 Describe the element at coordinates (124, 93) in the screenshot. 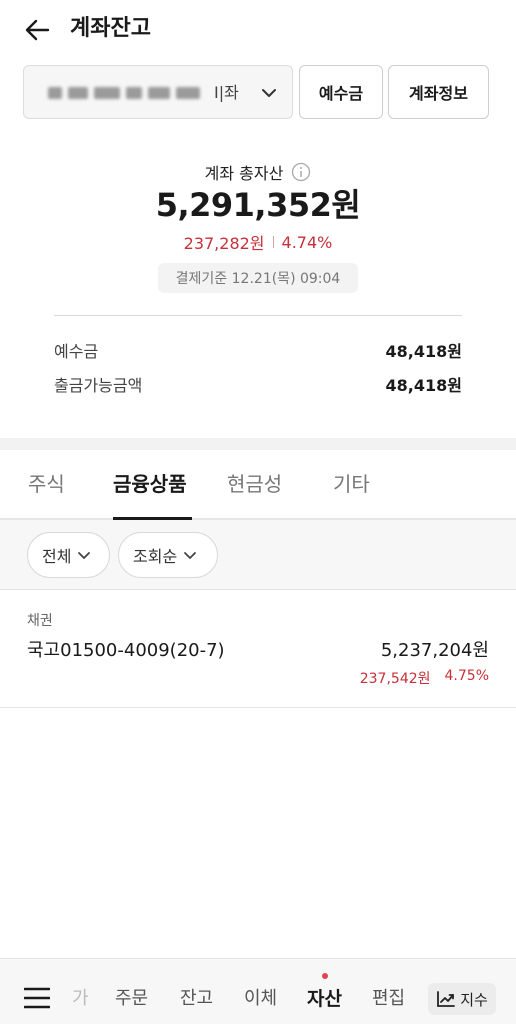

I see `masked-account-number` at that location.